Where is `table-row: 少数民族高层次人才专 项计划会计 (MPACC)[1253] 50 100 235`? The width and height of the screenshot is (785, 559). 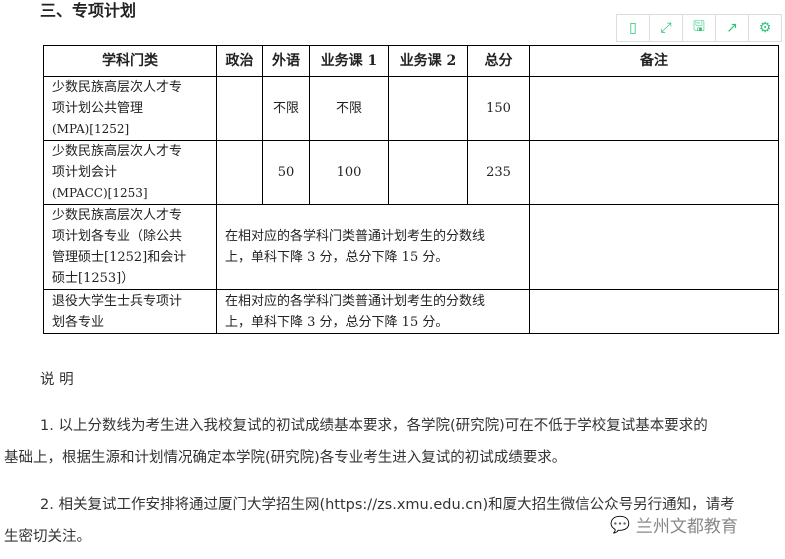 table-row: 少数民族高层次人才专 项计划会计 (MPACC)[1253] 50 100 235 is located at coordinates (411, 172).